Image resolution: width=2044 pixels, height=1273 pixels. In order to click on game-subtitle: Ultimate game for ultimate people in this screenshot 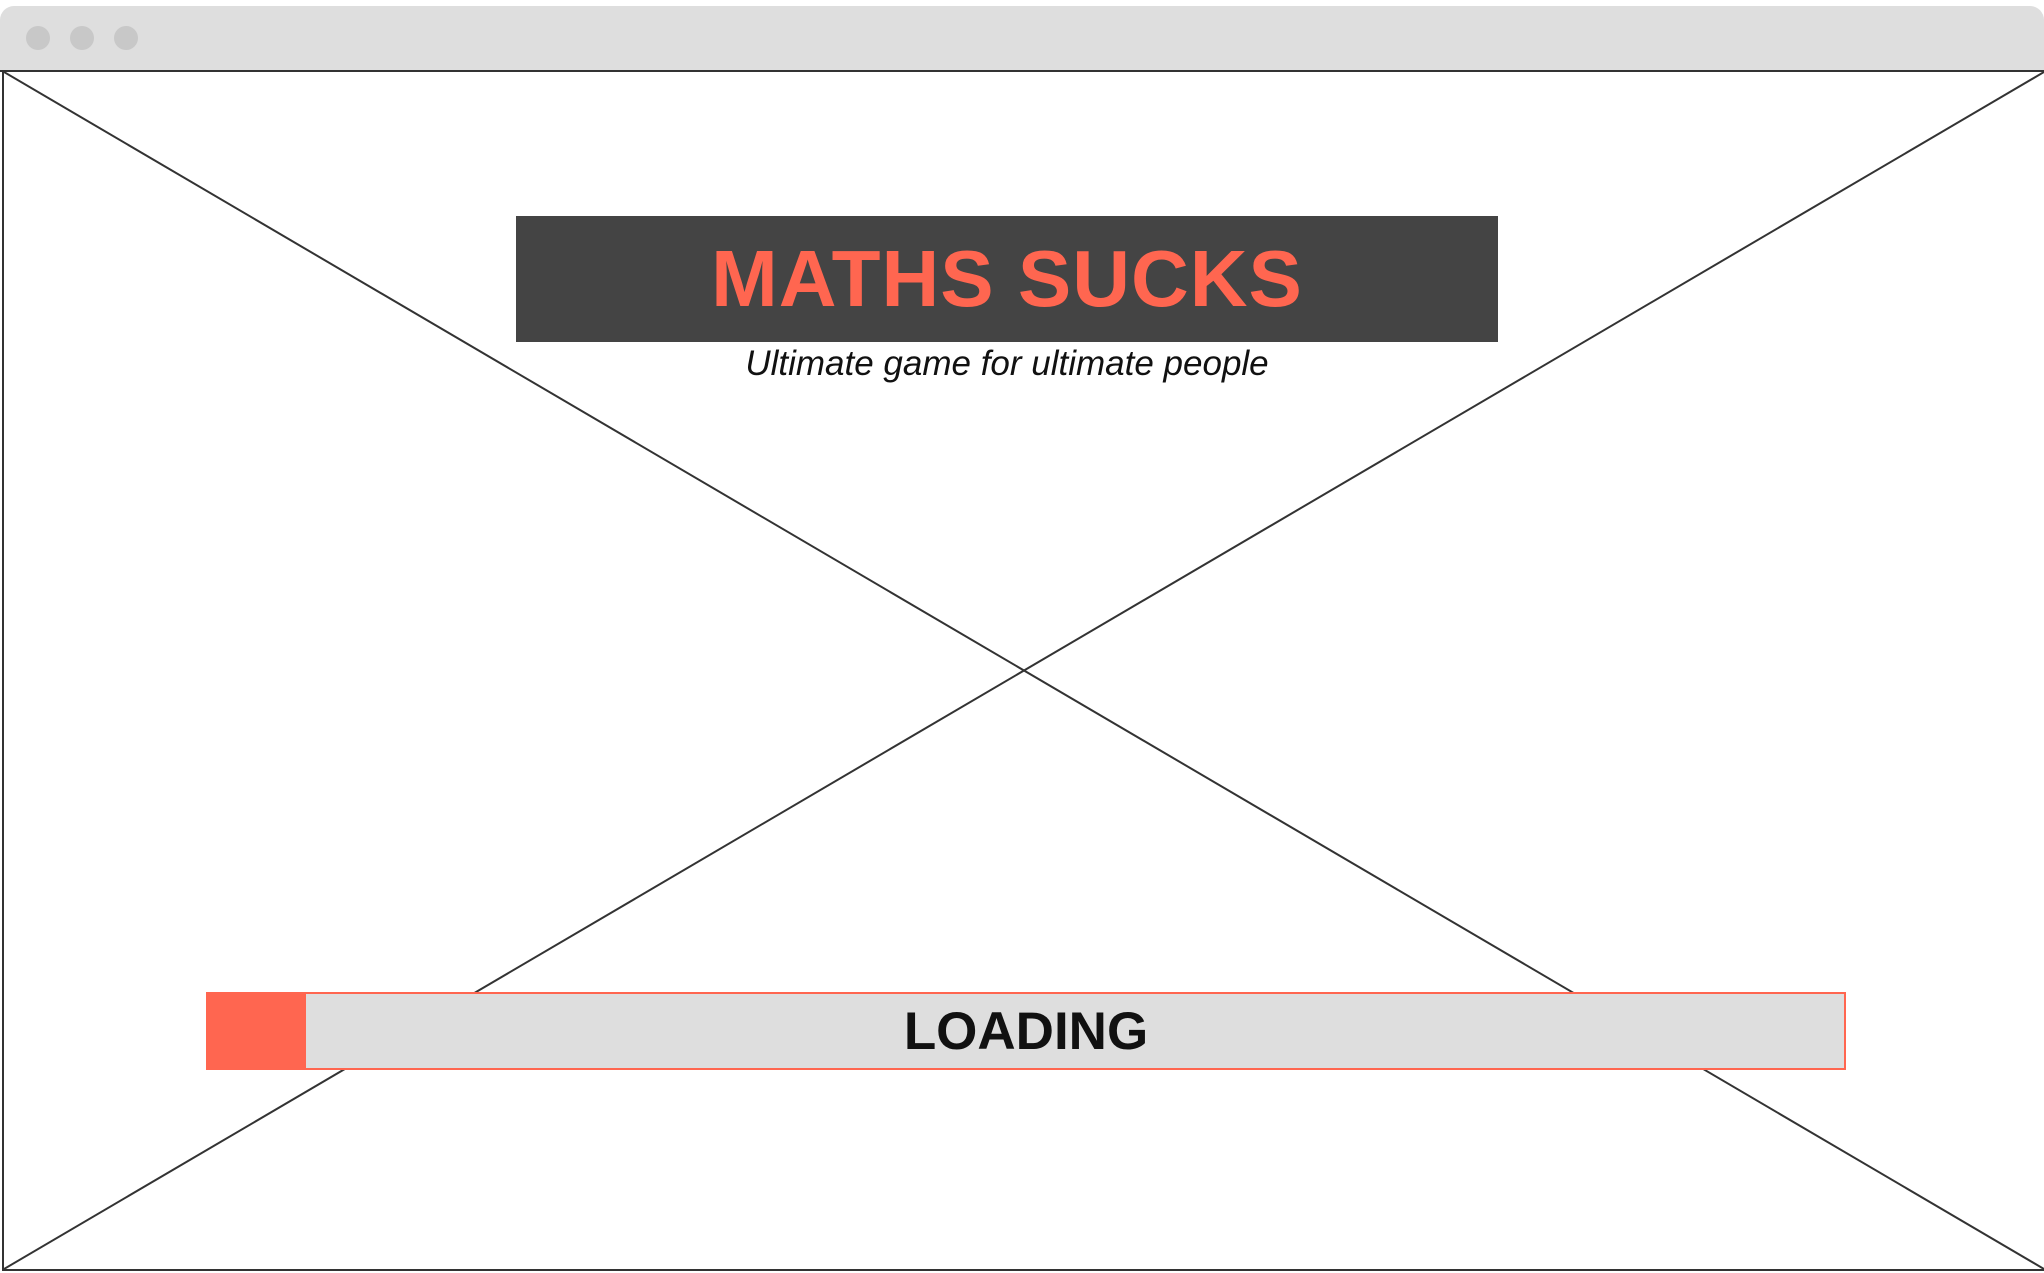, I will do `click(1007, 363)`.